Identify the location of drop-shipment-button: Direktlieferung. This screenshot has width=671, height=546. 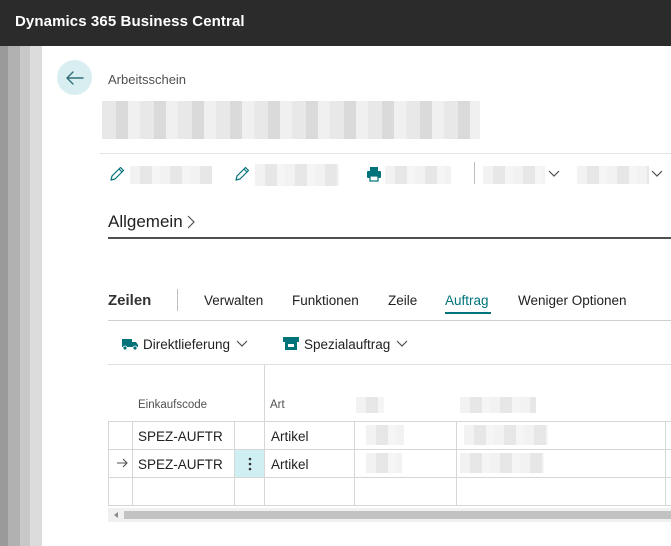
(184, 344).